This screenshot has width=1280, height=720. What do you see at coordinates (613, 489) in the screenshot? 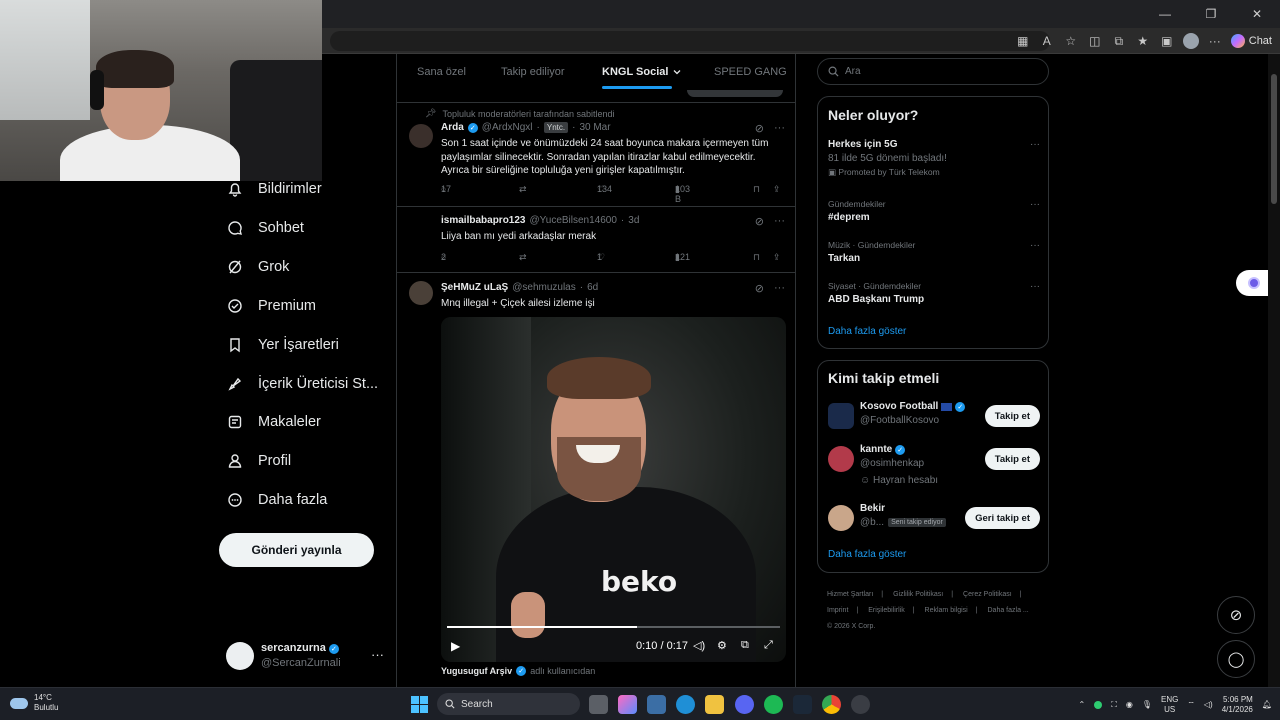
I see `video-player: beko ▶ 0:10 / 0:17 ◁) ⚙ ⧉ ⤢` at bounding box center [613, 489].